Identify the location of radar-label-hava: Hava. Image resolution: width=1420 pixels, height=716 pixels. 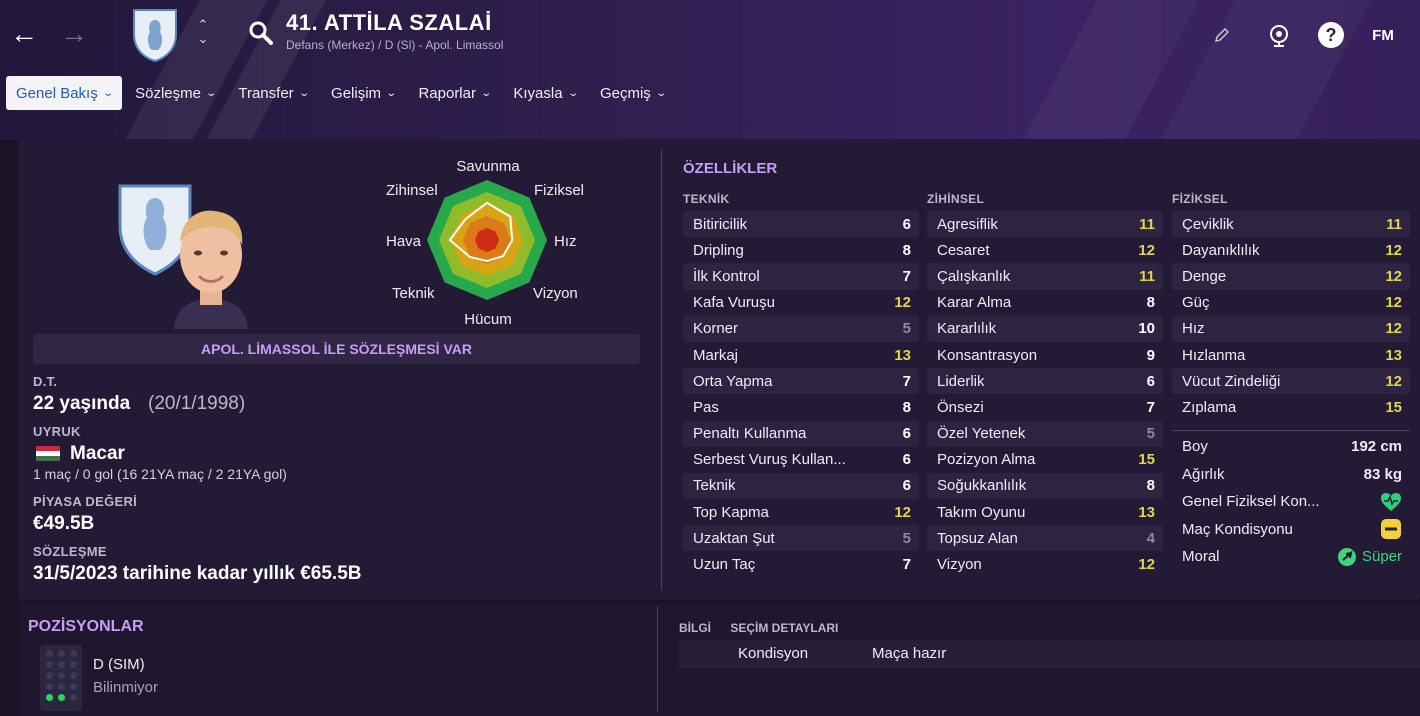
(404, 241).